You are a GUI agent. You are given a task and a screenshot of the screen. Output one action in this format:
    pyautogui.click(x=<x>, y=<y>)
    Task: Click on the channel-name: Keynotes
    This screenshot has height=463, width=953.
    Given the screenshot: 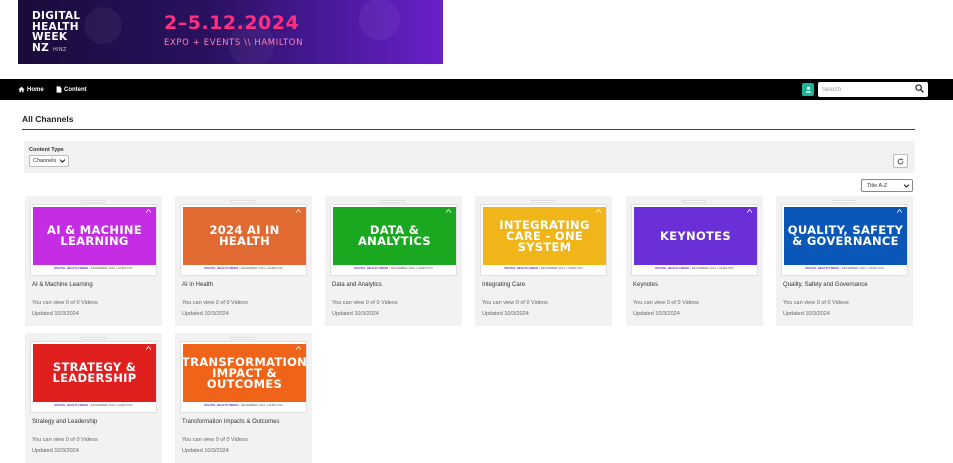 What is the action you would take?
    pyautogui.click(x=645, y=285)
    